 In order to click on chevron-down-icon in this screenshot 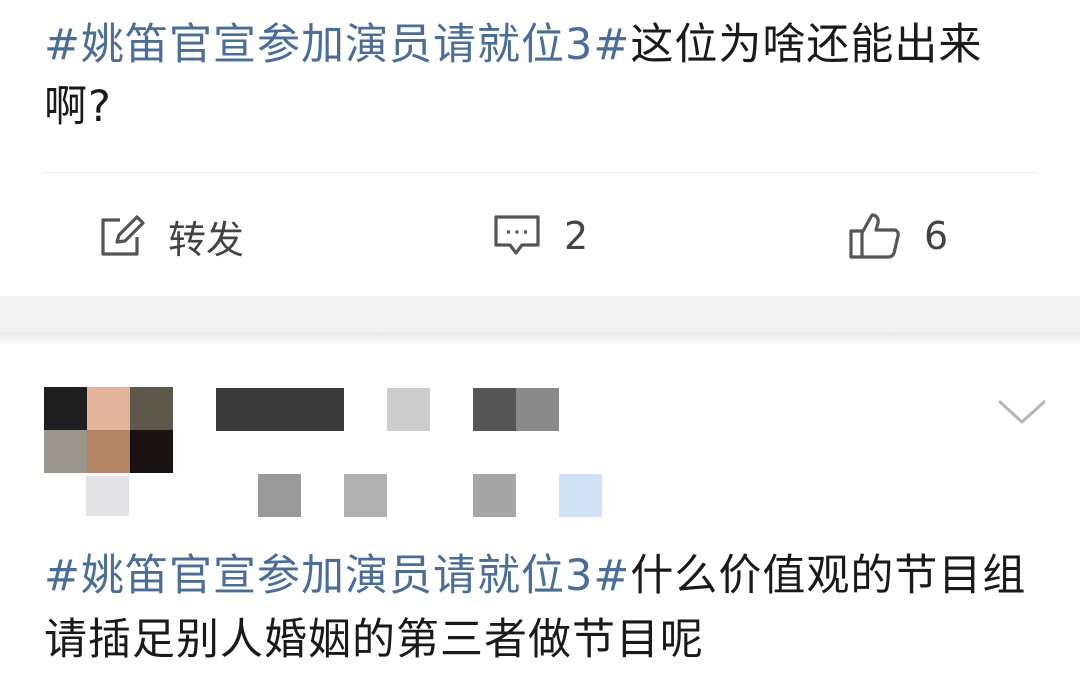, I will do `click(1022, 417)`.